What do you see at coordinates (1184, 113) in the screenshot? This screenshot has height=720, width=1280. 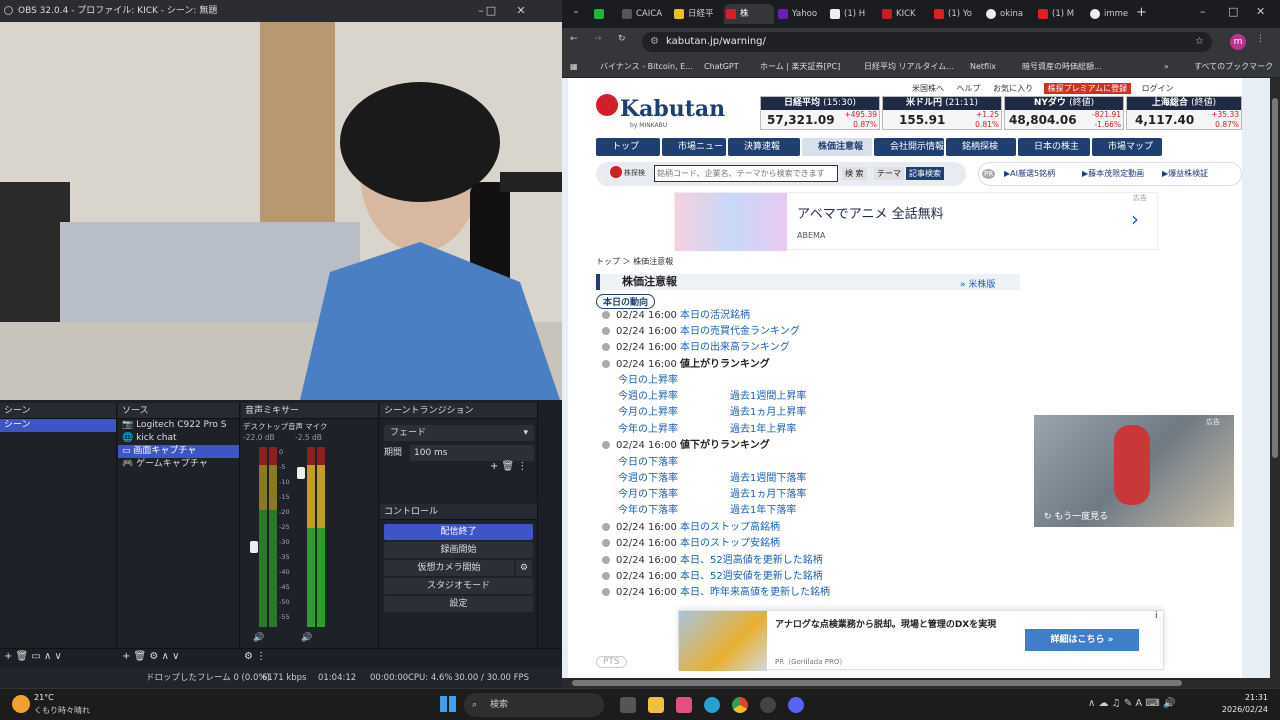 I see `ticker-shanghai: 上海総合 (終値) 4,117.40 +35.33 0.87%` at bounding box center [1184, 113].